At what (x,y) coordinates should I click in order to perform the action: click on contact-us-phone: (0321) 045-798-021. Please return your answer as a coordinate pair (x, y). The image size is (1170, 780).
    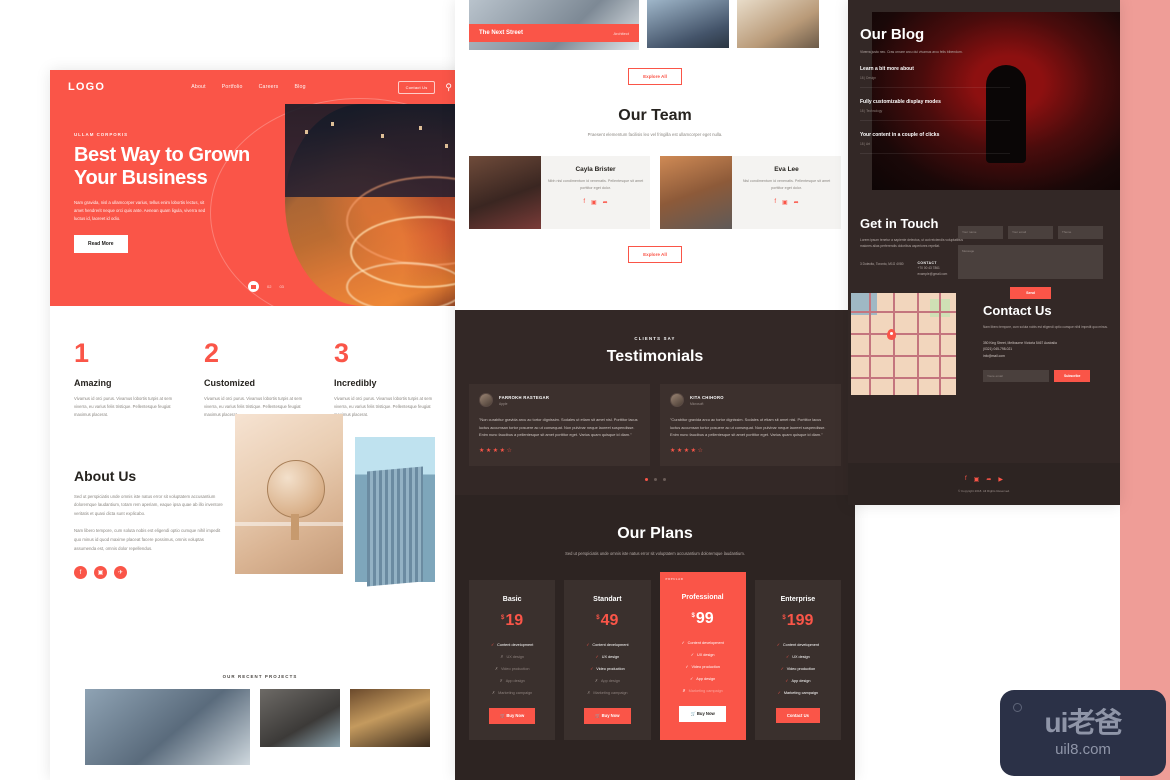
    Looking at the image, I should click on (998, 349).